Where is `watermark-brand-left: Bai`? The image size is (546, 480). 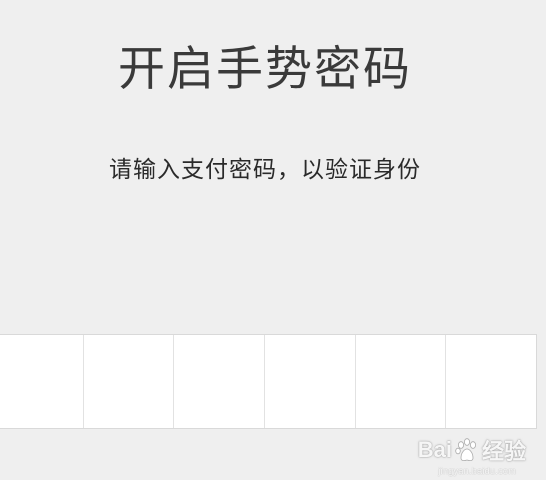 watermark-brand-left: Bai is located at coordinates (434, 449).